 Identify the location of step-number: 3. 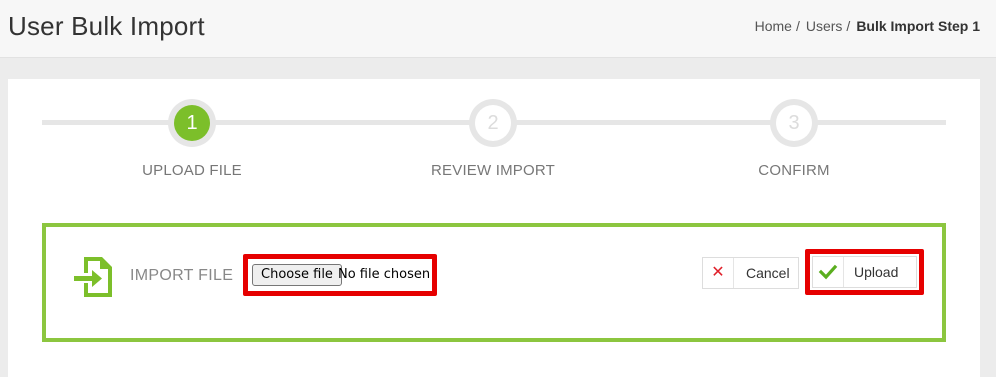
(794, 123).